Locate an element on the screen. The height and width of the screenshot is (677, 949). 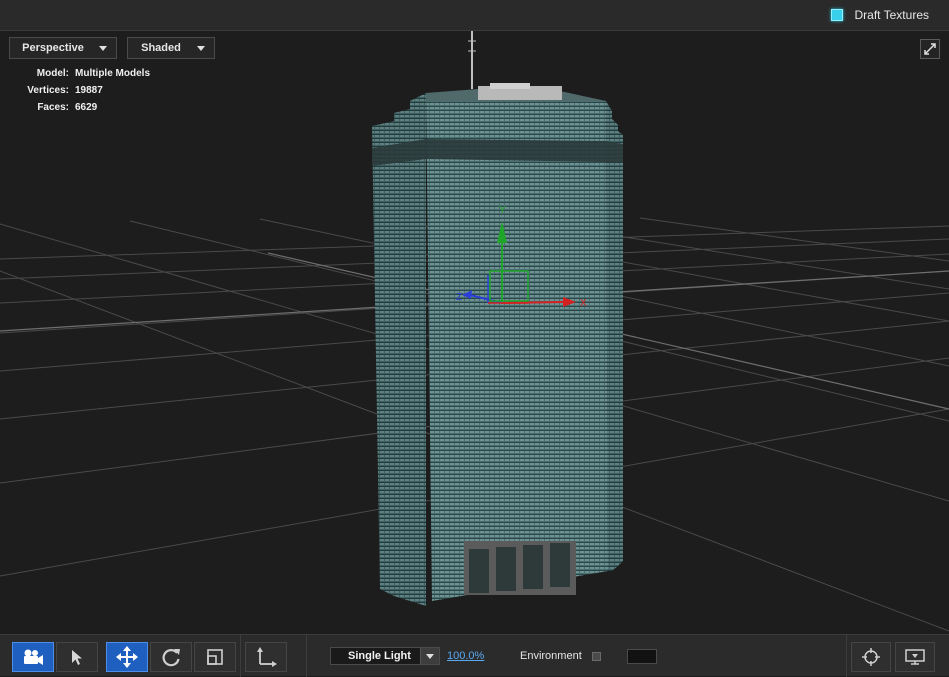
axis-icon is located at coordinates (267, 657).